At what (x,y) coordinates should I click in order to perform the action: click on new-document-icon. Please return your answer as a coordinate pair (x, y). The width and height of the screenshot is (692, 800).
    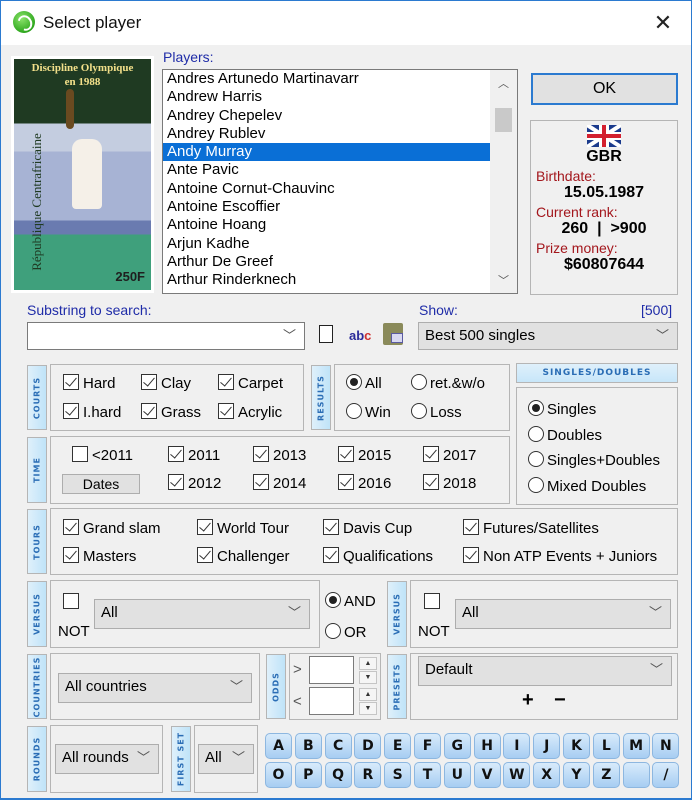
    Looking at the image, I should click on (326, 334).